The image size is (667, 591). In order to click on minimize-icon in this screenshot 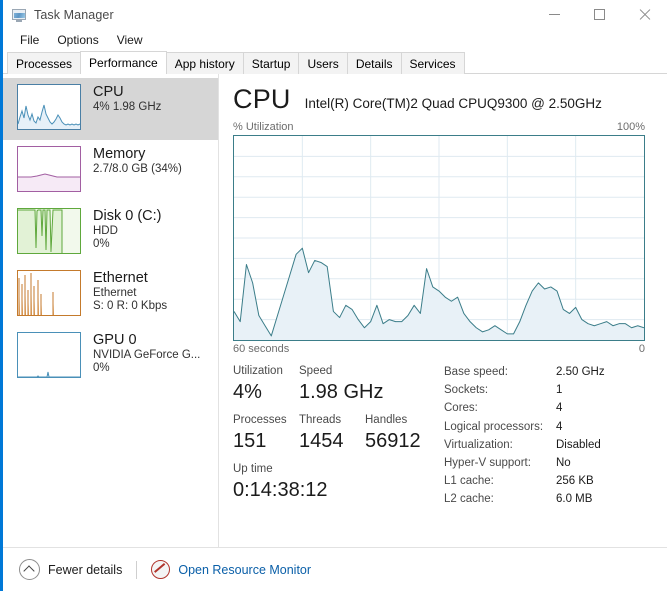, I will do `click(554, 14)`.